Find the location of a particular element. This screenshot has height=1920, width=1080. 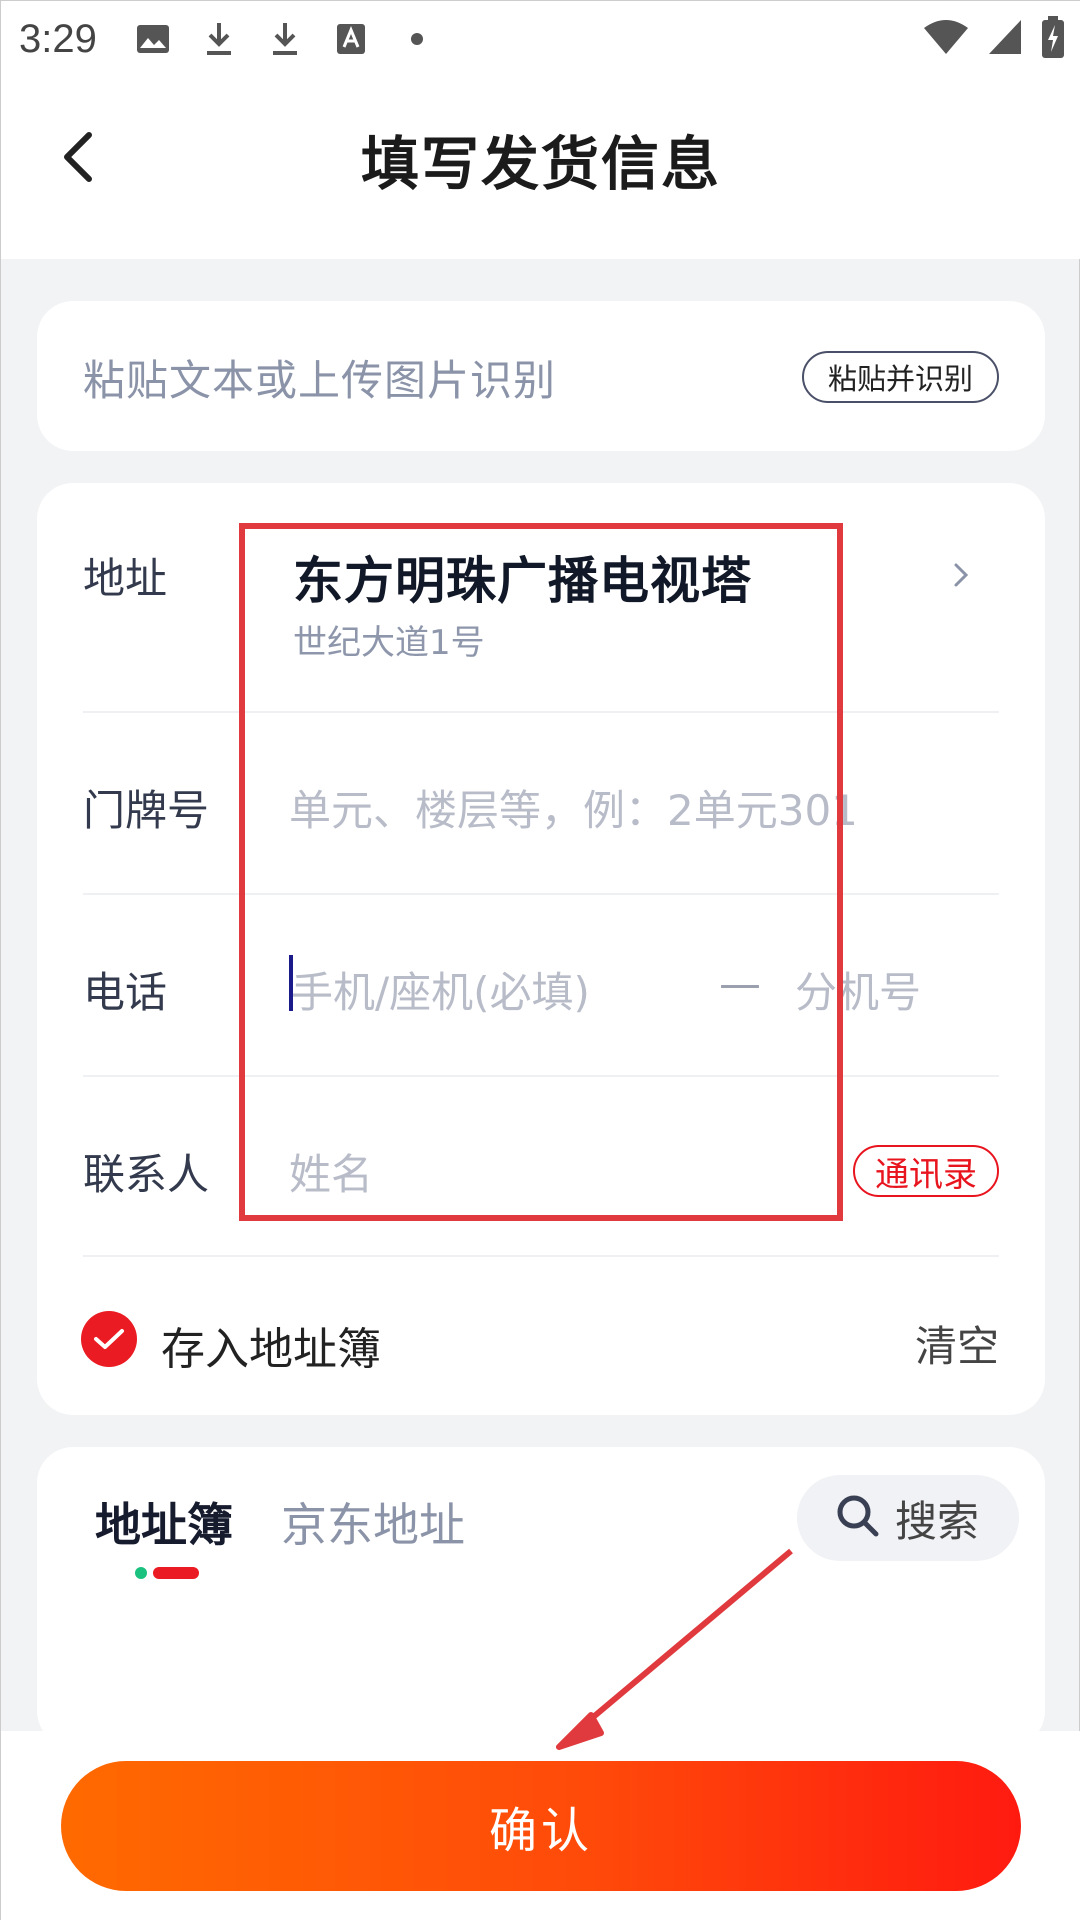

unit-input: 单元、楼层等，例：2单元301 is located at coordinates (573, 807).